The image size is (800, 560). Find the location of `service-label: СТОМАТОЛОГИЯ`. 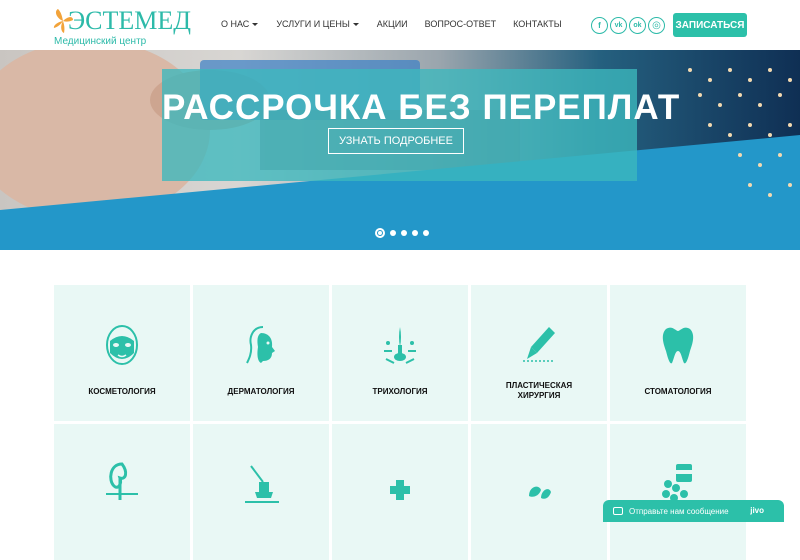

service-label: СТОМАТОЛОГИЯ is located at coordinates (678, 391).